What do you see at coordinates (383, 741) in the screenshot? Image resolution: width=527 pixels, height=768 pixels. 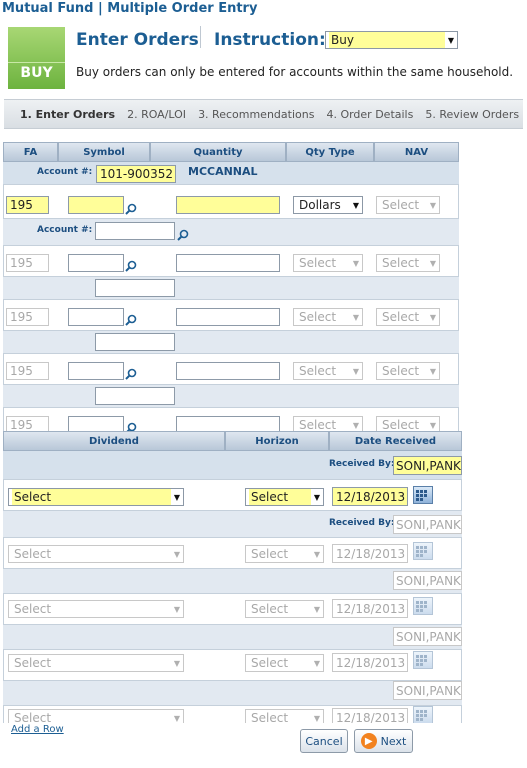 I see `next-button: ▶ Next` at bounding box center [383, 741].